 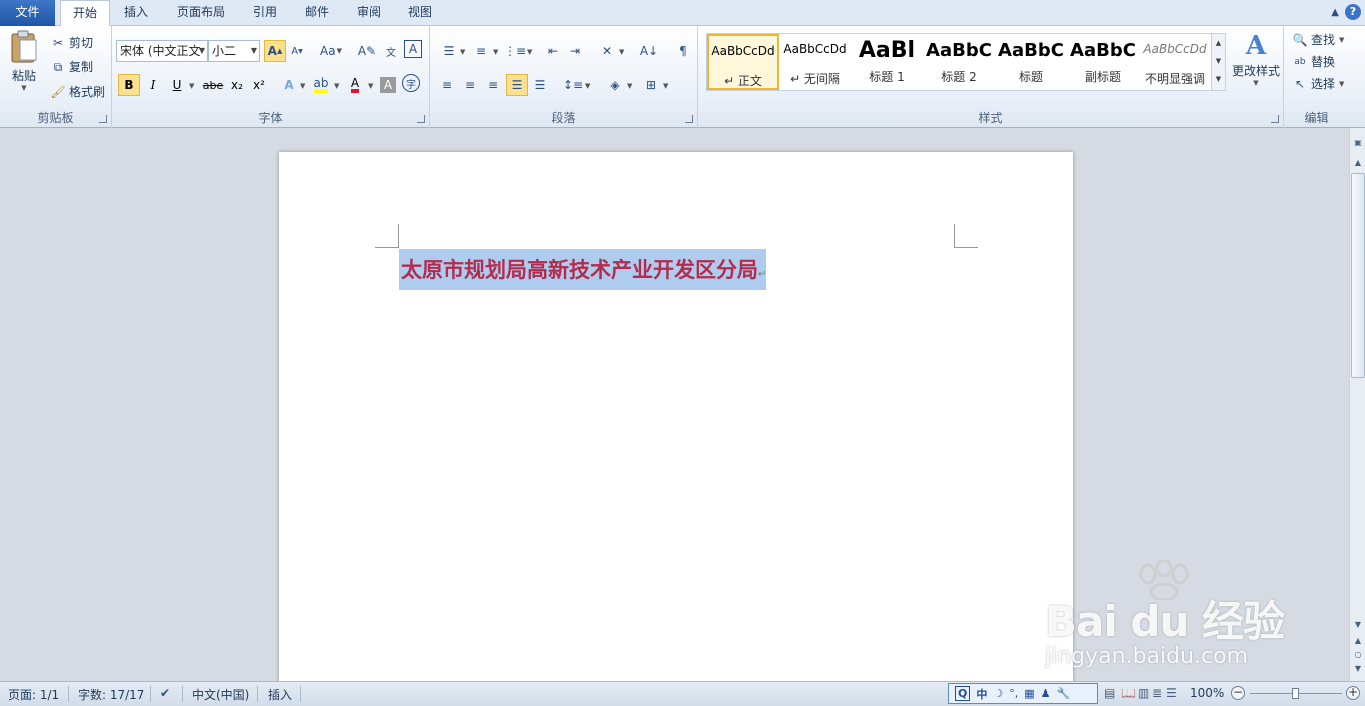 I want to click on font-name-combo: 宋体 (中文正文 ▼, so click(x=162, y=51).